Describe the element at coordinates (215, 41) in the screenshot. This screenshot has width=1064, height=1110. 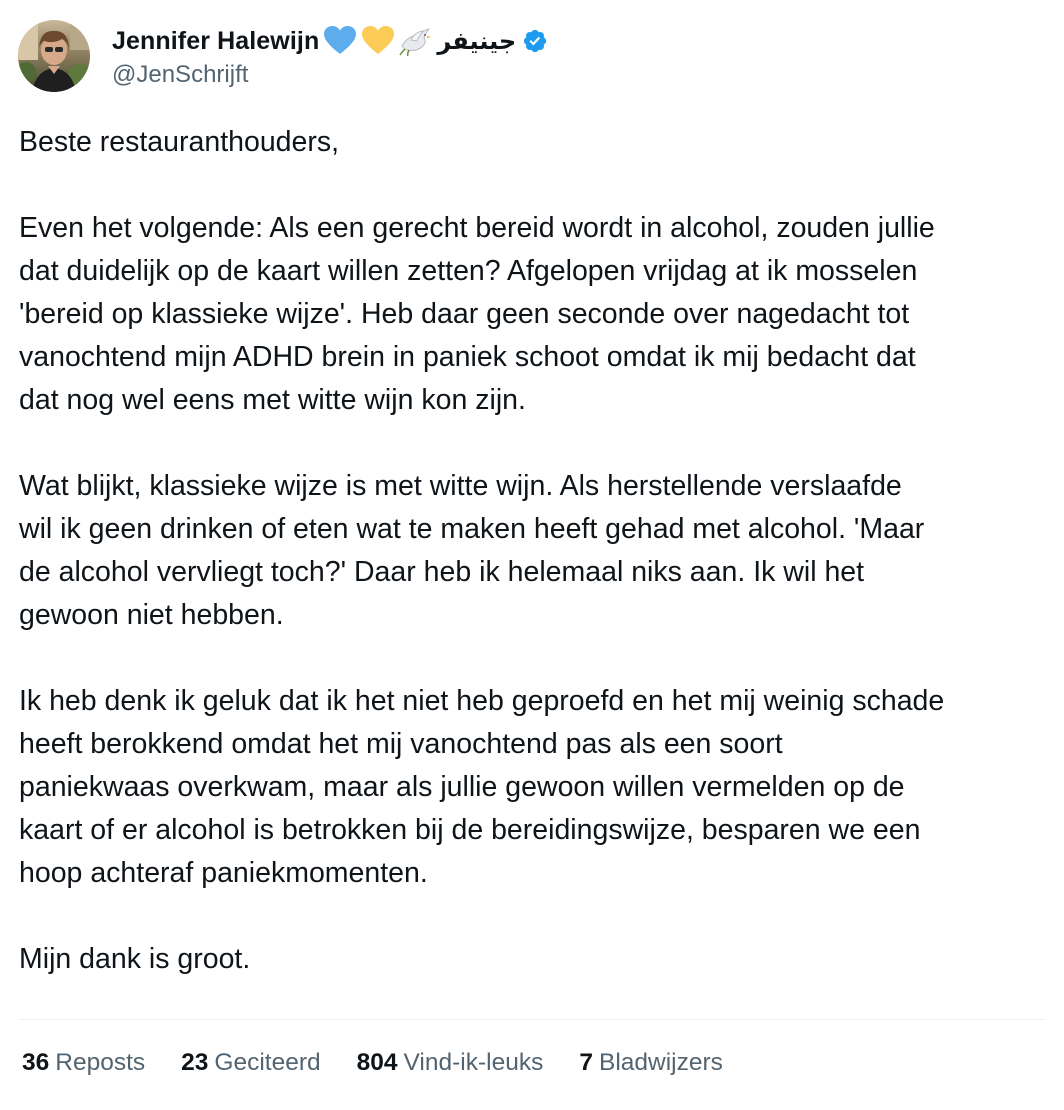
I see `display-name: Jennifer Halewijn` at that location.